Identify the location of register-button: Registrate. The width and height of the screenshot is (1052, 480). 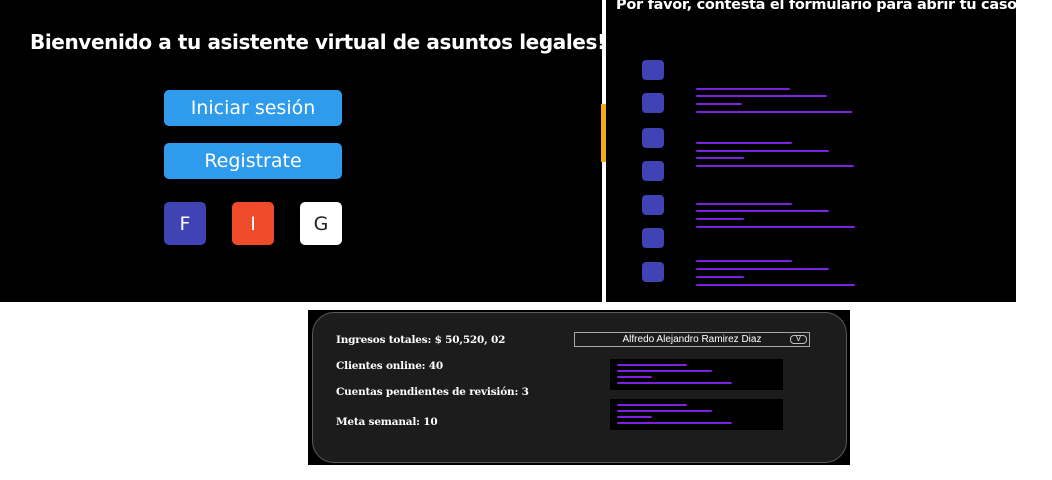
(253, 161).